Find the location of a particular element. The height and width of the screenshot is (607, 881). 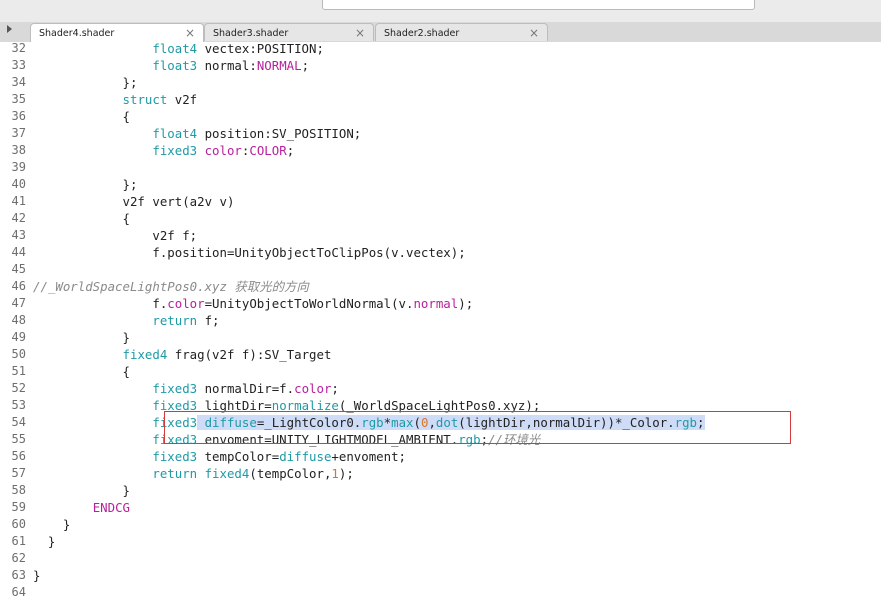

code-line: 36 { is located at coordinates (440, 116).